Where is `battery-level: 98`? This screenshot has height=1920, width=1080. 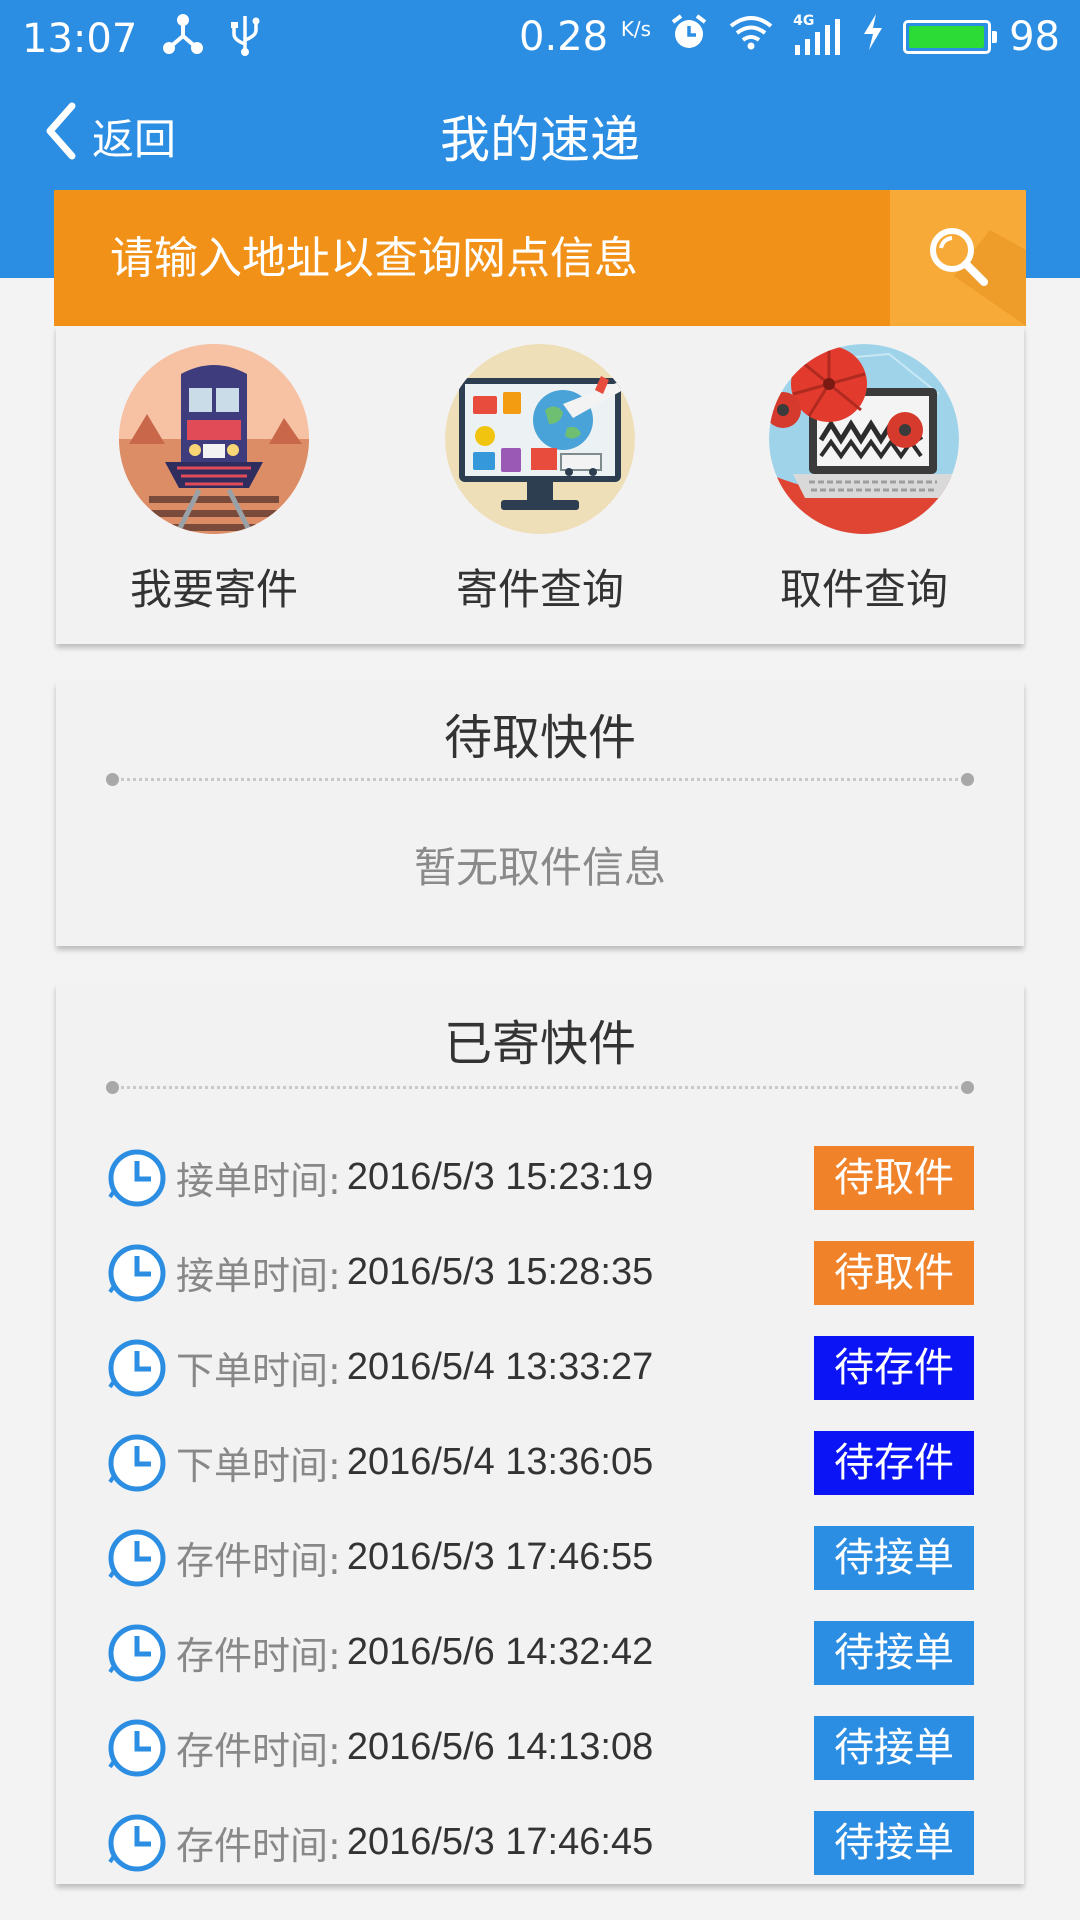 battery-level: 98 is located at coordinates (1034, 37).